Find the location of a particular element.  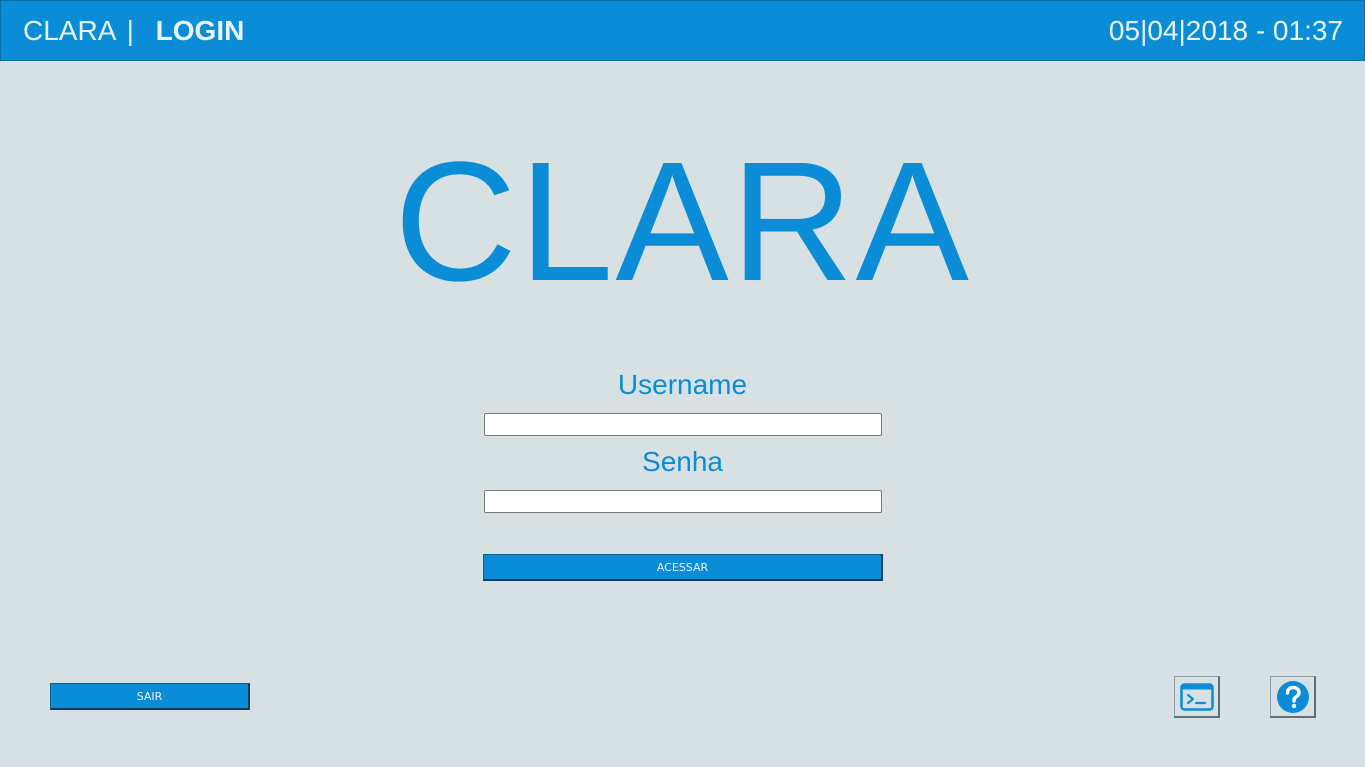

acessar-button: ACESSAR is located at coordinates (683, 567).